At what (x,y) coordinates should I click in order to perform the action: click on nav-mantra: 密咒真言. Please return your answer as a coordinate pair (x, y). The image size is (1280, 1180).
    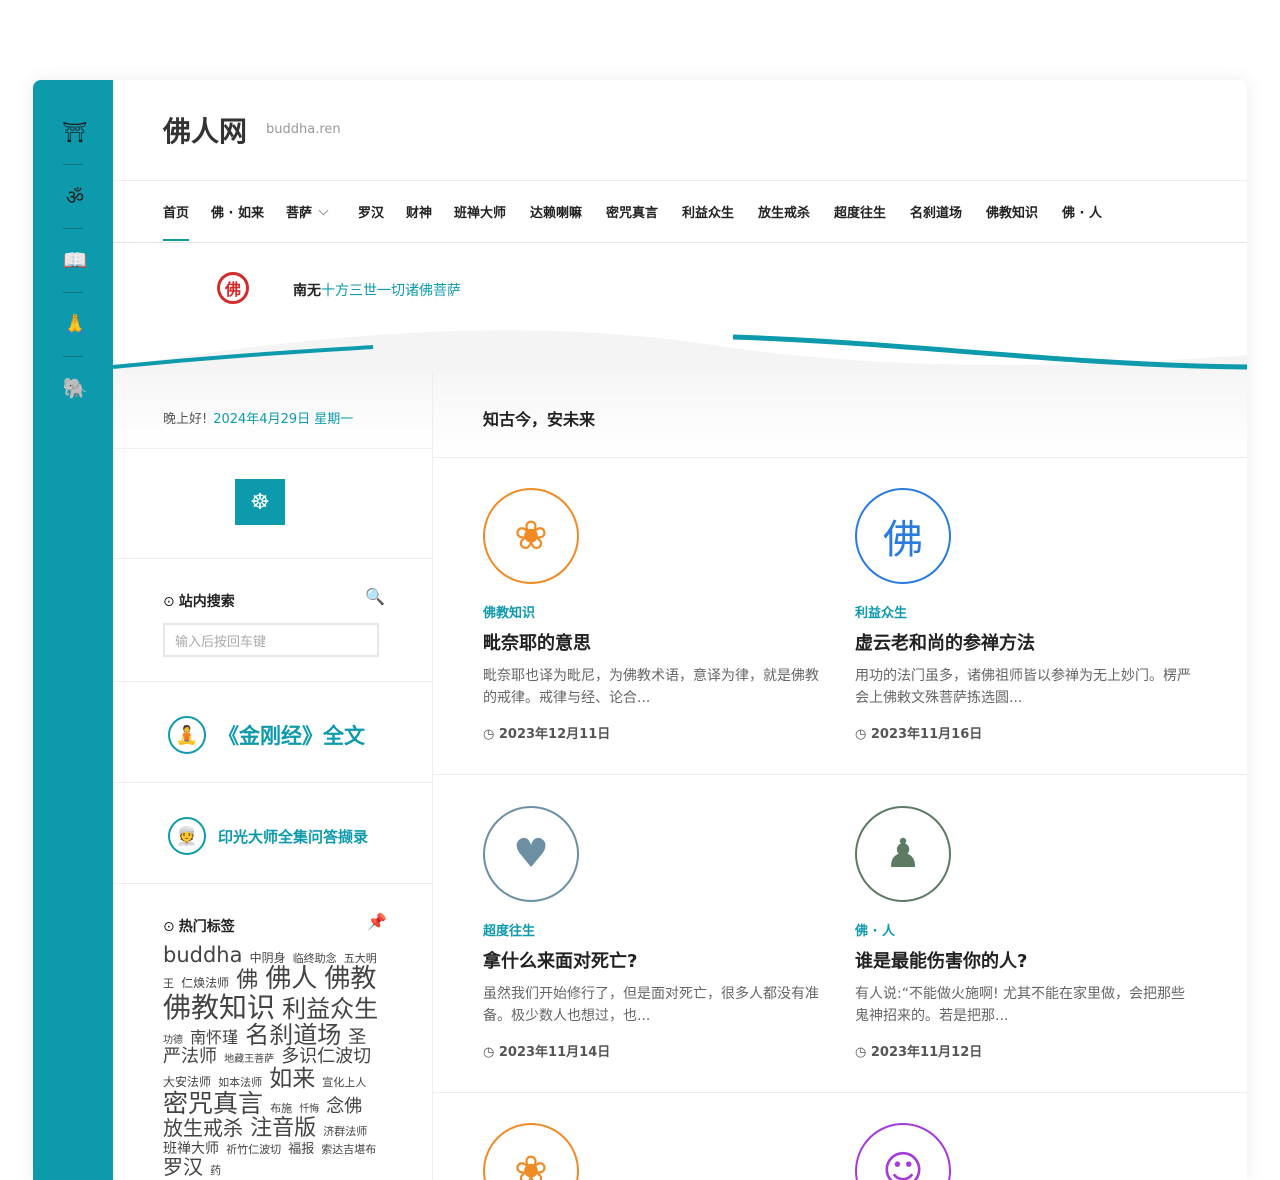
    Looking at the image, I should click on (632, 211).